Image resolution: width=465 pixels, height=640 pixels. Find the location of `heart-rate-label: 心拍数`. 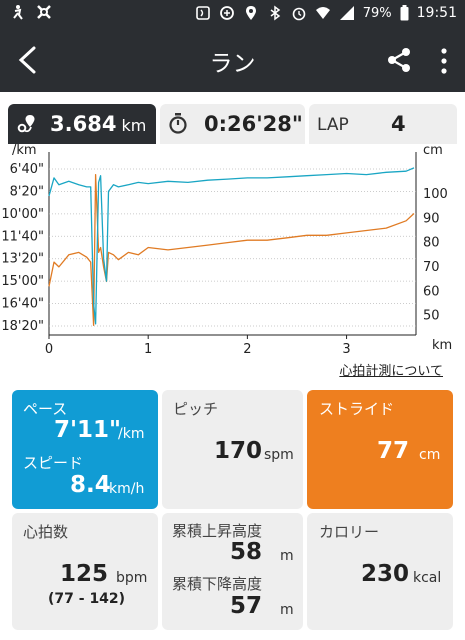

heart-rate-label: 心拍数 is located at coordinates (46, 532).